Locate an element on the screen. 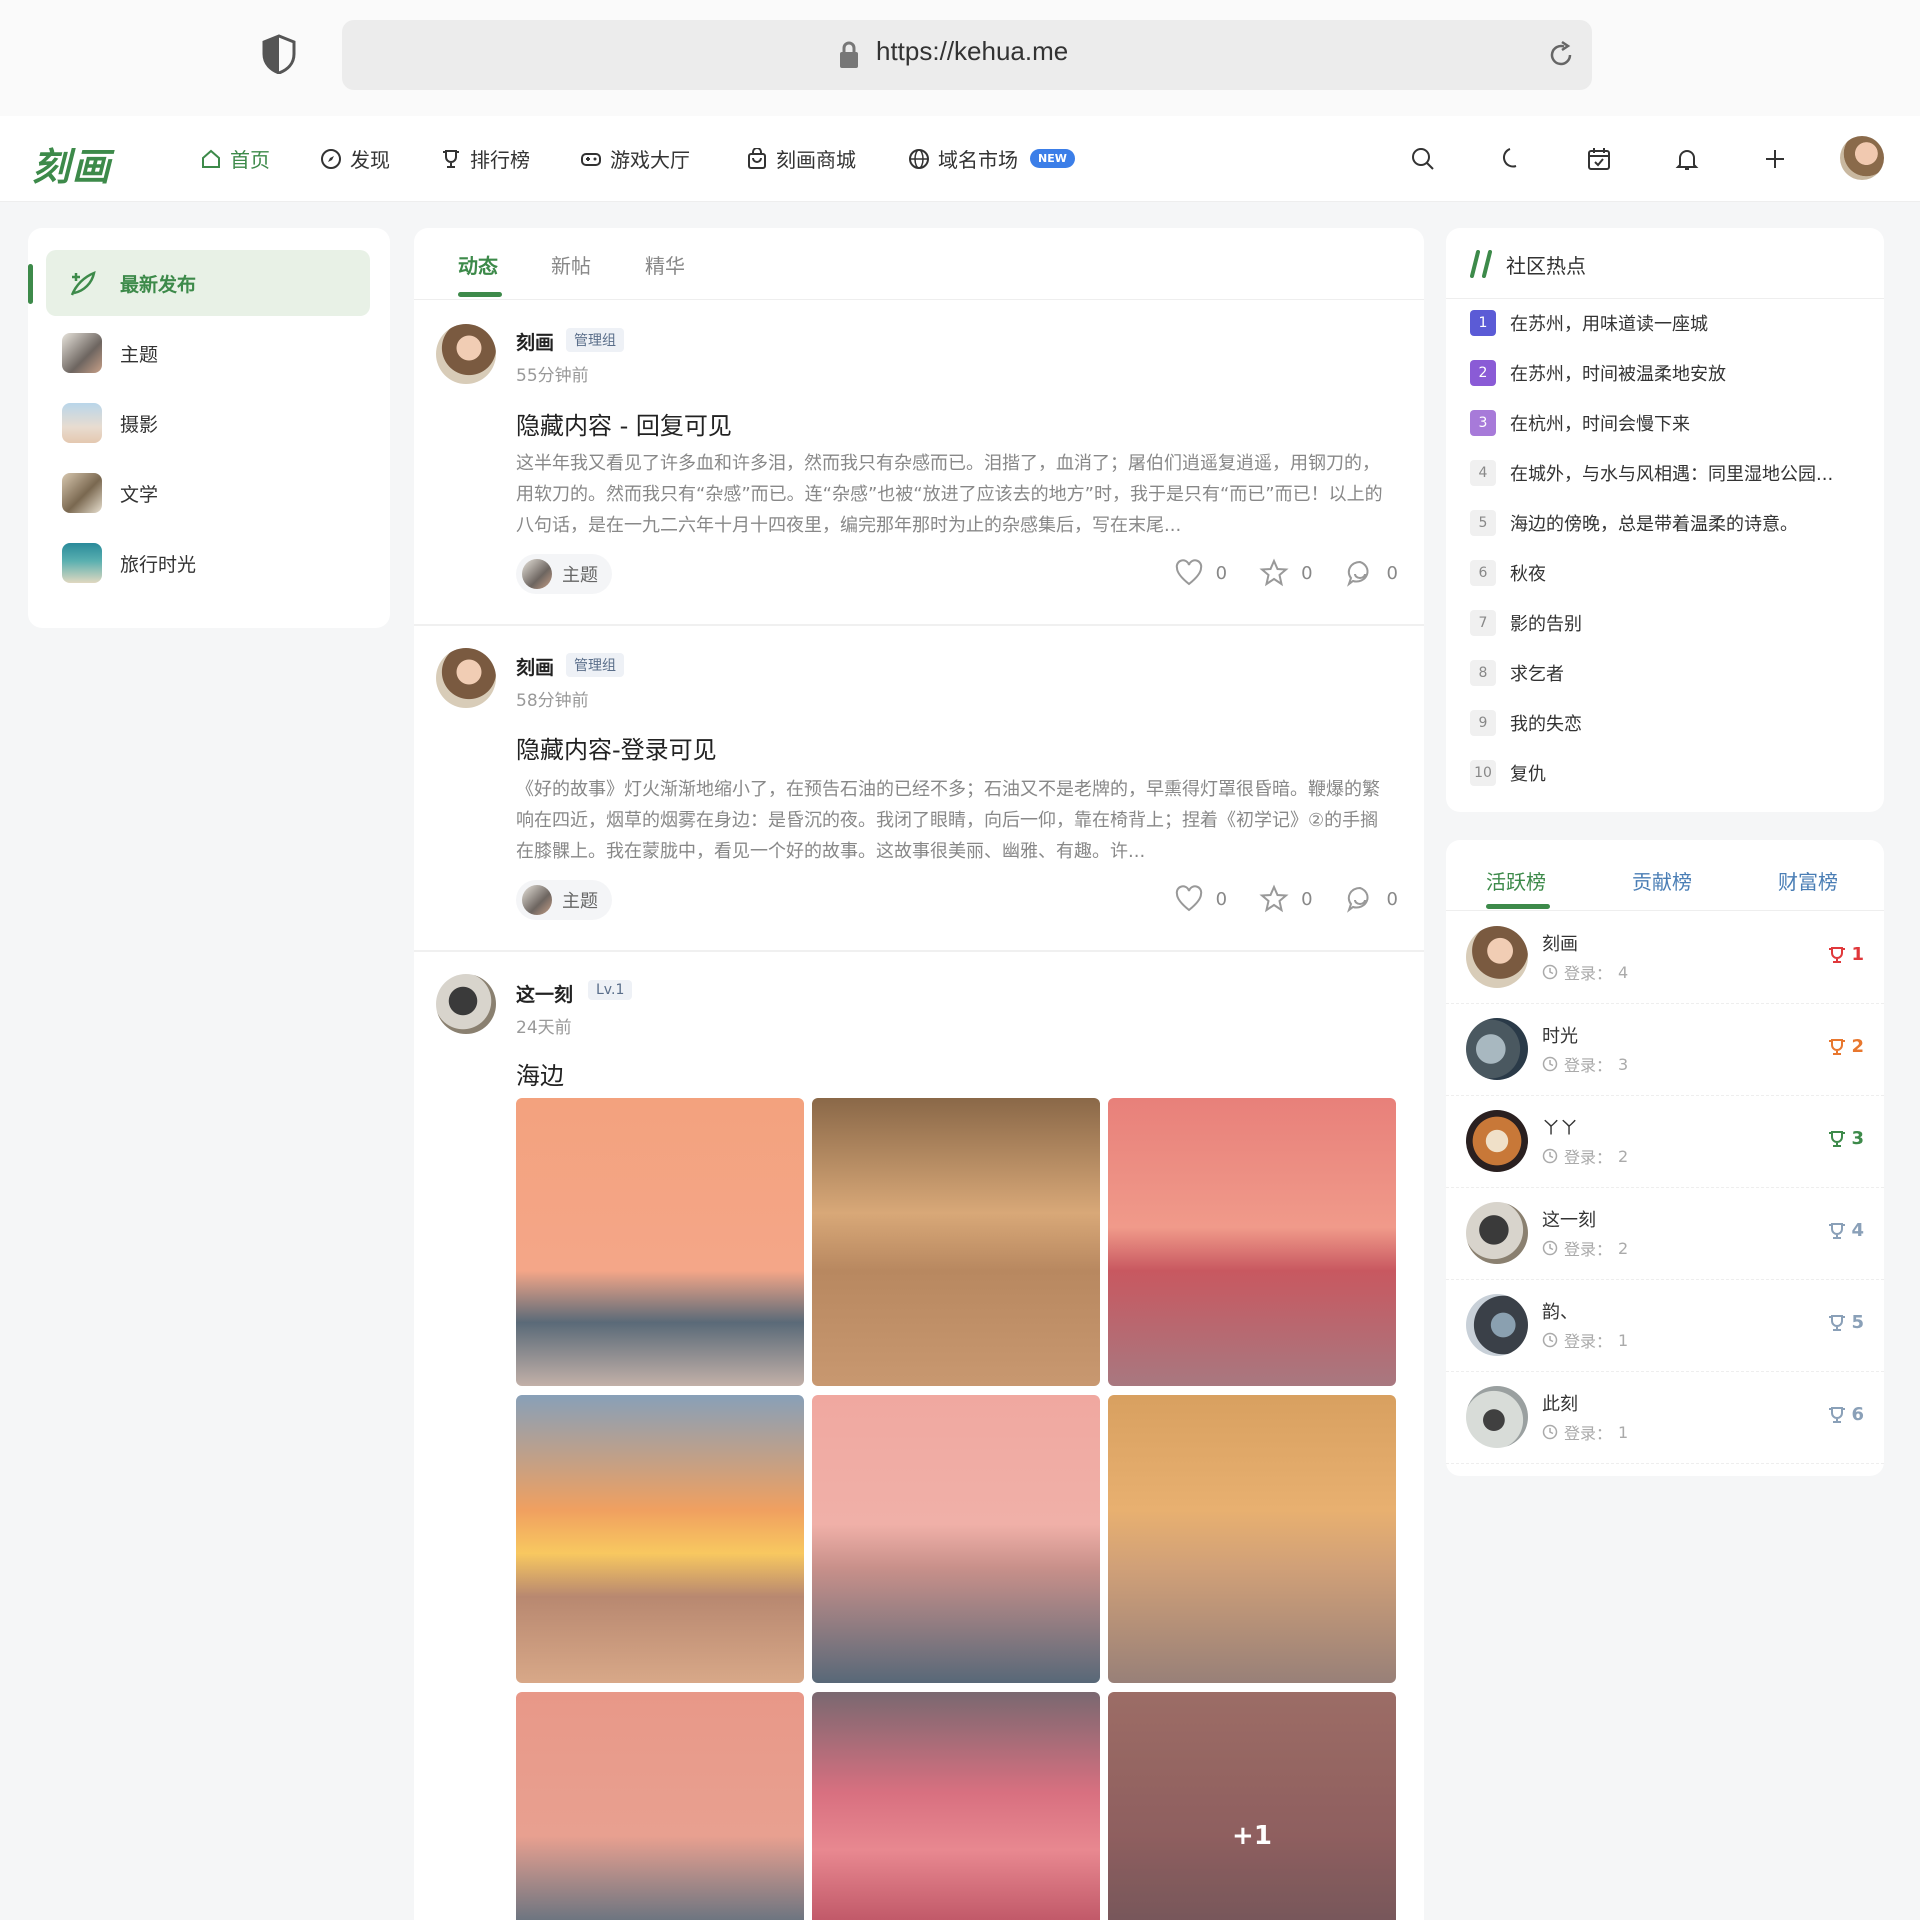 The width and height of the screenshot is (1920, 1920). rank-item: ㄚㄚ 登录： 2 3 is located at coordinates (1665, 1142).